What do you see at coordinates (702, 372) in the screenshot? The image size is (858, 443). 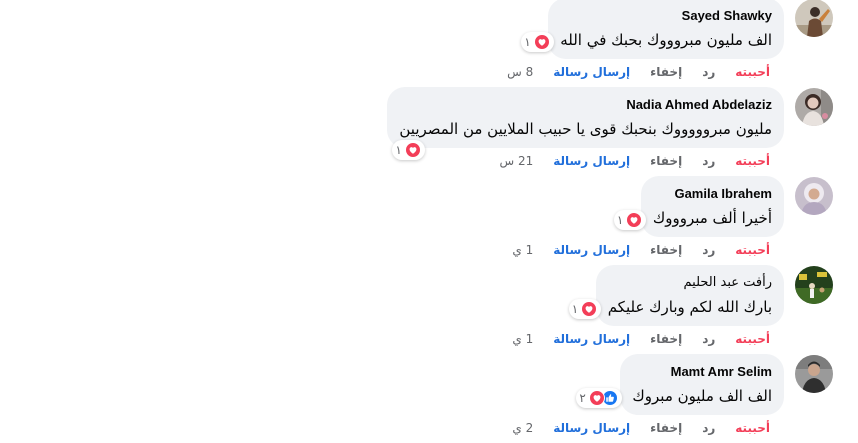 I see `comment-author: Mamt Amr Selim` at bounding box center [702, 372].